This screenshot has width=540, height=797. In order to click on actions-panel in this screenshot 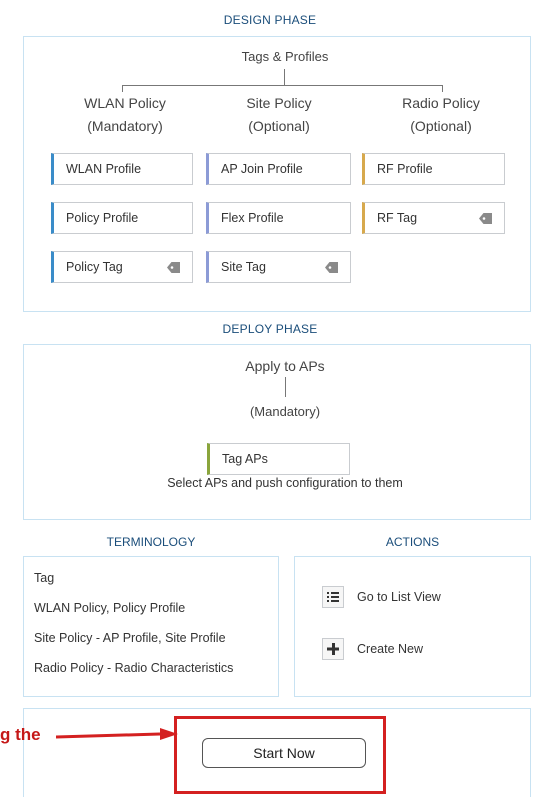, I will do `click(412, 626)`.